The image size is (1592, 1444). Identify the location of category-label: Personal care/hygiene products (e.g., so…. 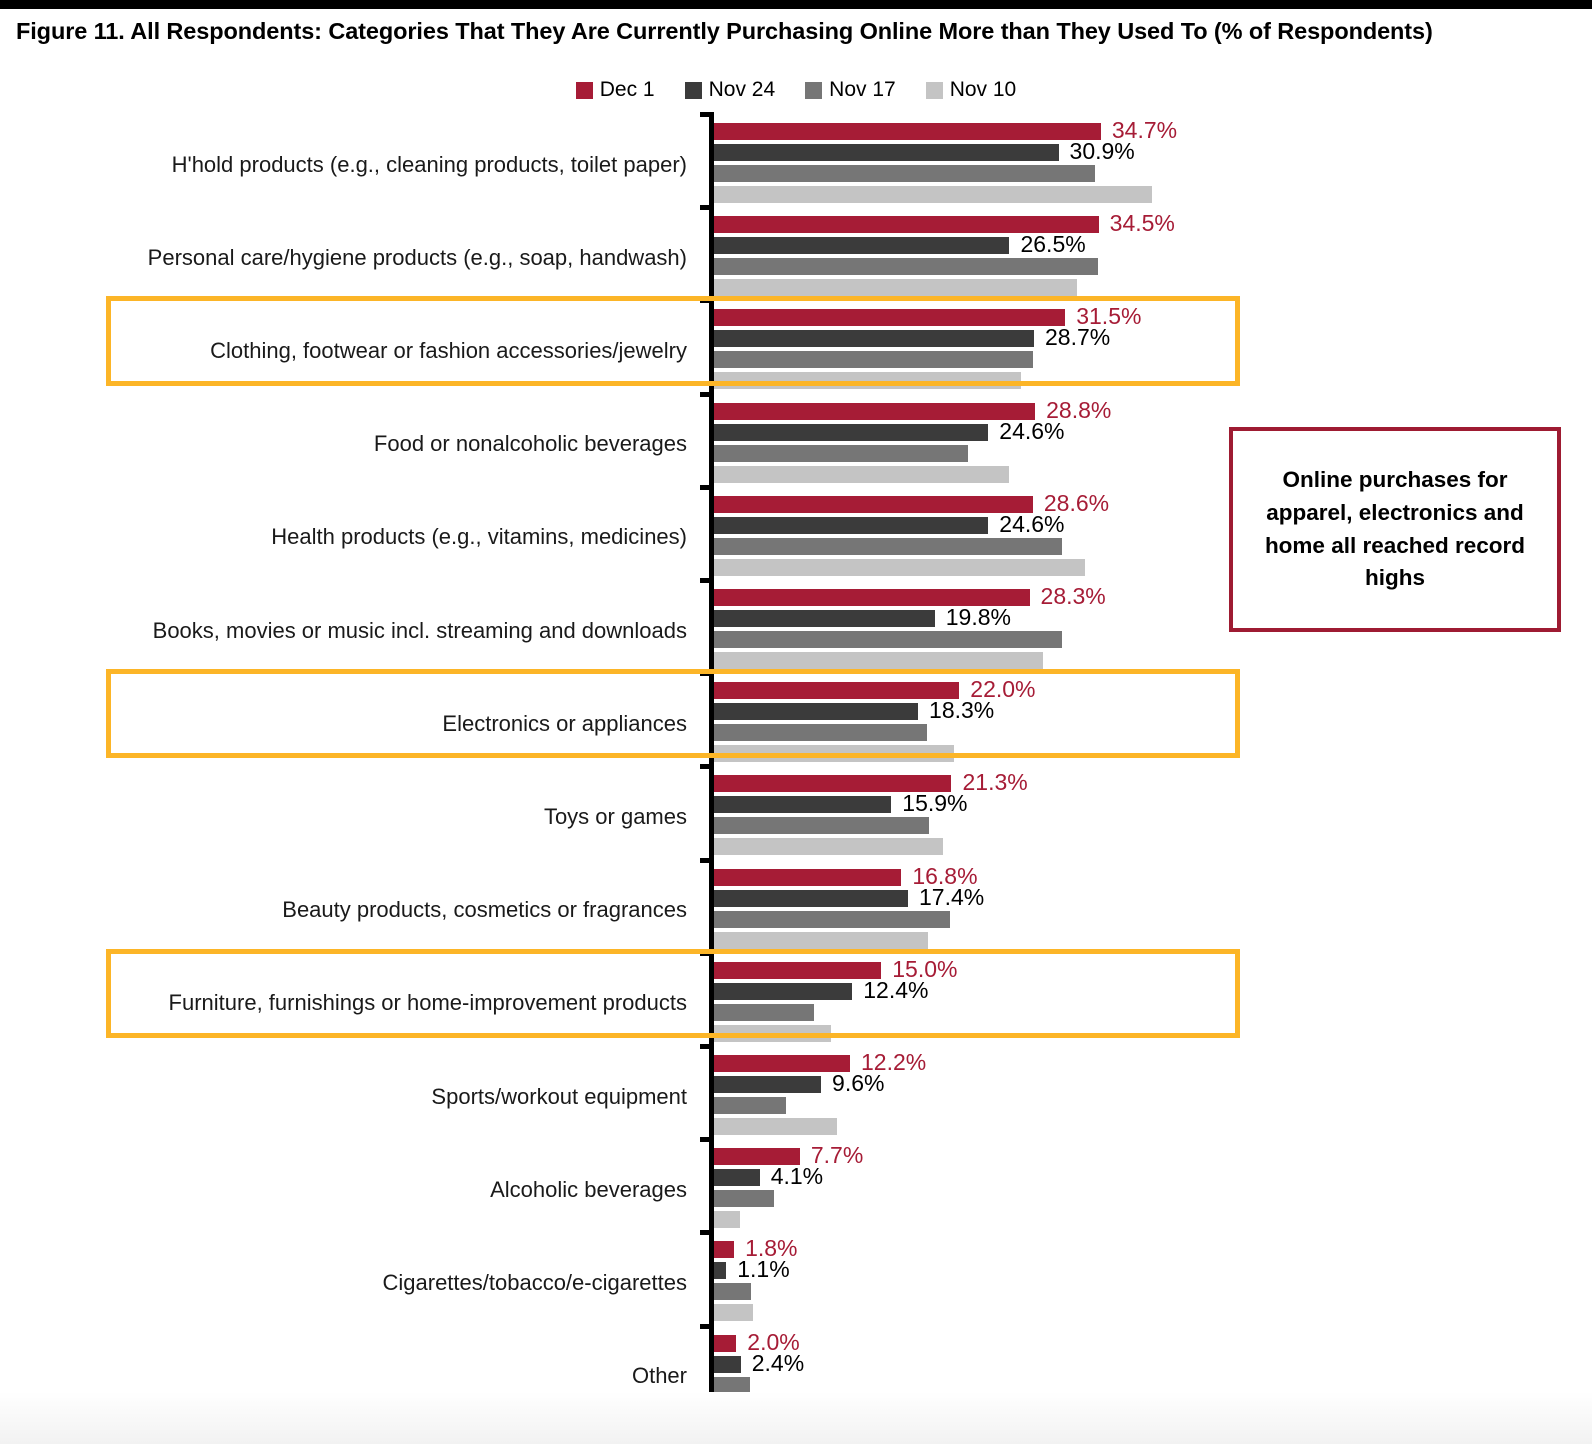
(417, 257).